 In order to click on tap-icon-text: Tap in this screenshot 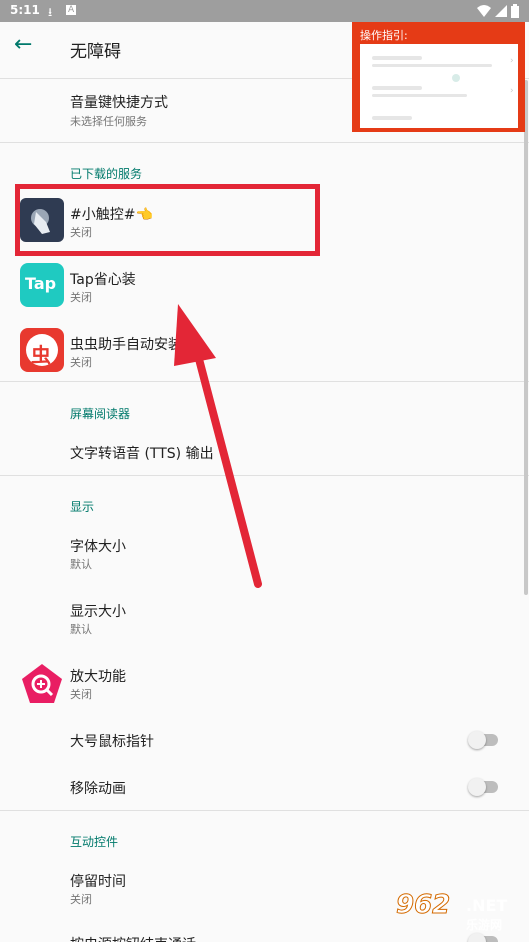, I will do `click(41, 283)`.